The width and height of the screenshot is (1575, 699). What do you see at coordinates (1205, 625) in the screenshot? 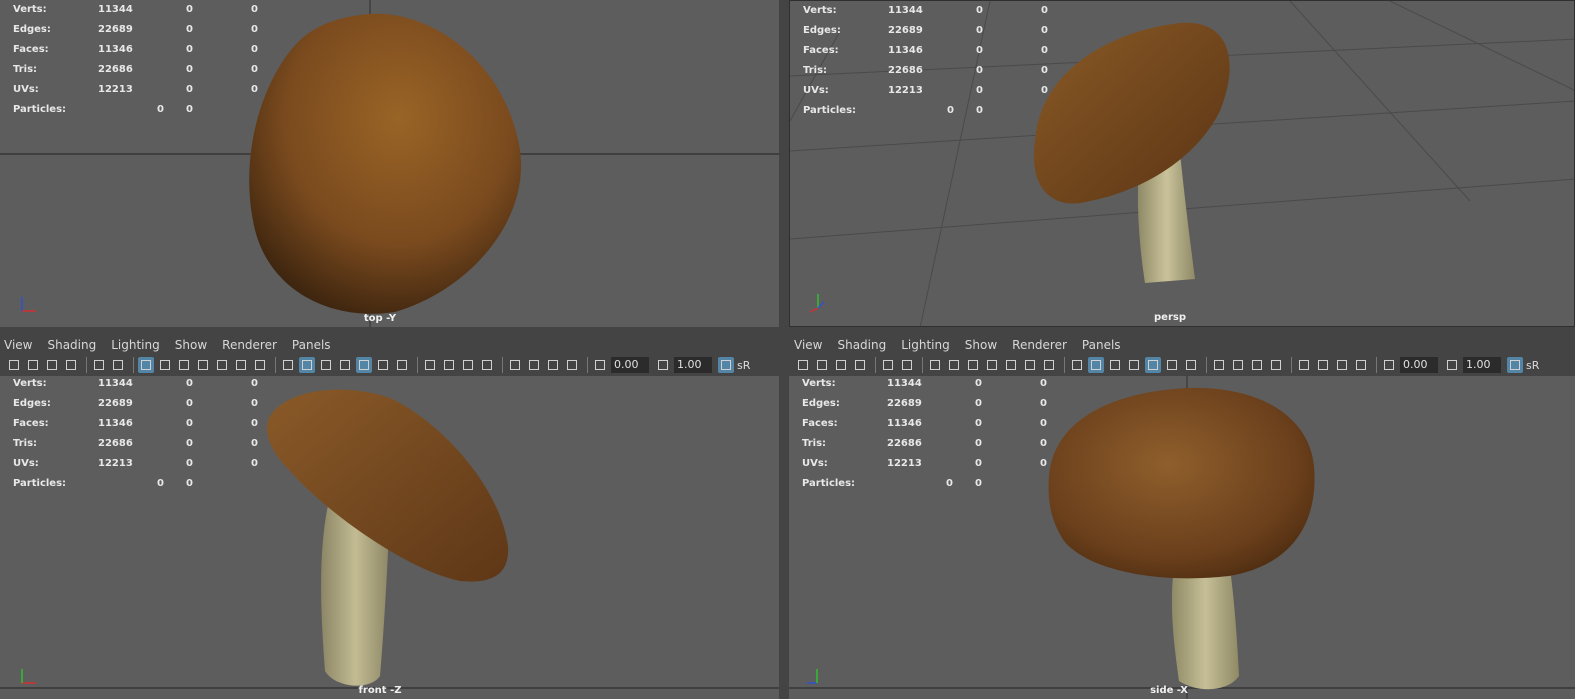
I see `mushroom-stem-side` at bounding box center [1205, 625].